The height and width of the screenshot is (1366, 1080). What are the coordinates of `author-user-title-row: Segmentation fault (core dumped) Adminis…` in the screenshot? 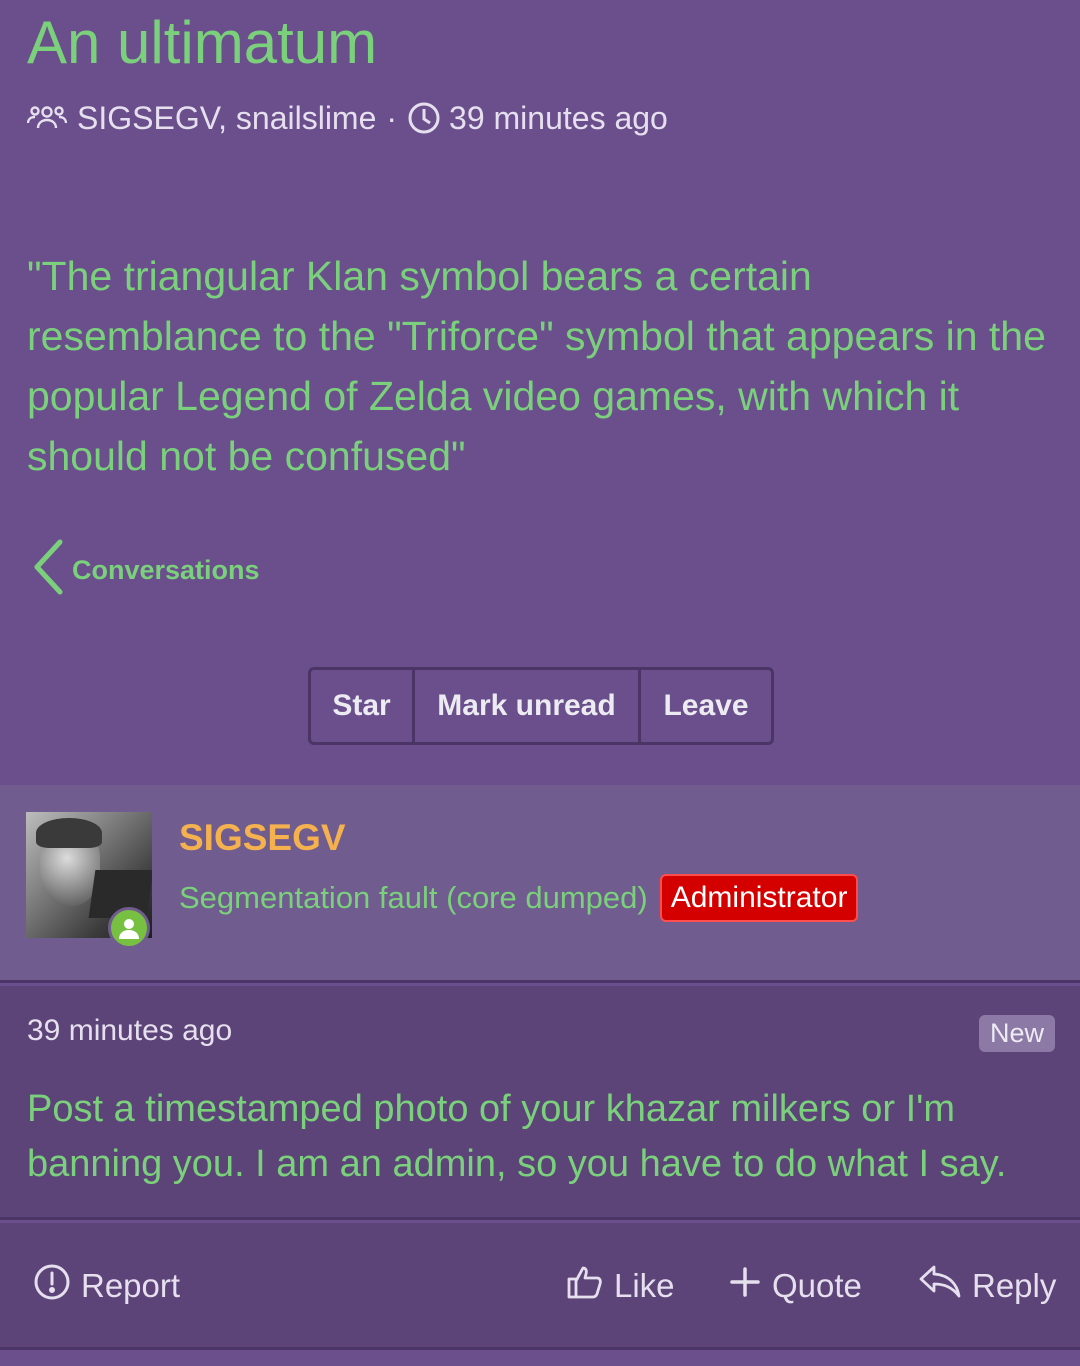 It's located at (519, 898).